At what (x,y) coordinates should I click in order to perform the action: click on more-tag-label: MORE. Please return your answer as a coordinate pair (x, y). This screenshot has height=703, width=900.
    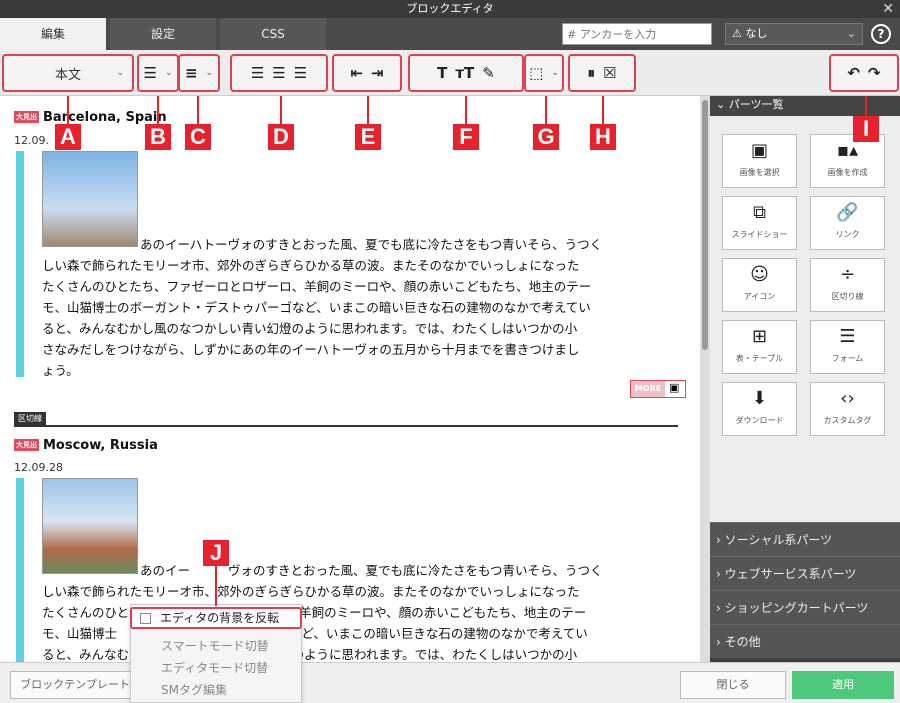
    Looking at the image, I should click on (648, 389).